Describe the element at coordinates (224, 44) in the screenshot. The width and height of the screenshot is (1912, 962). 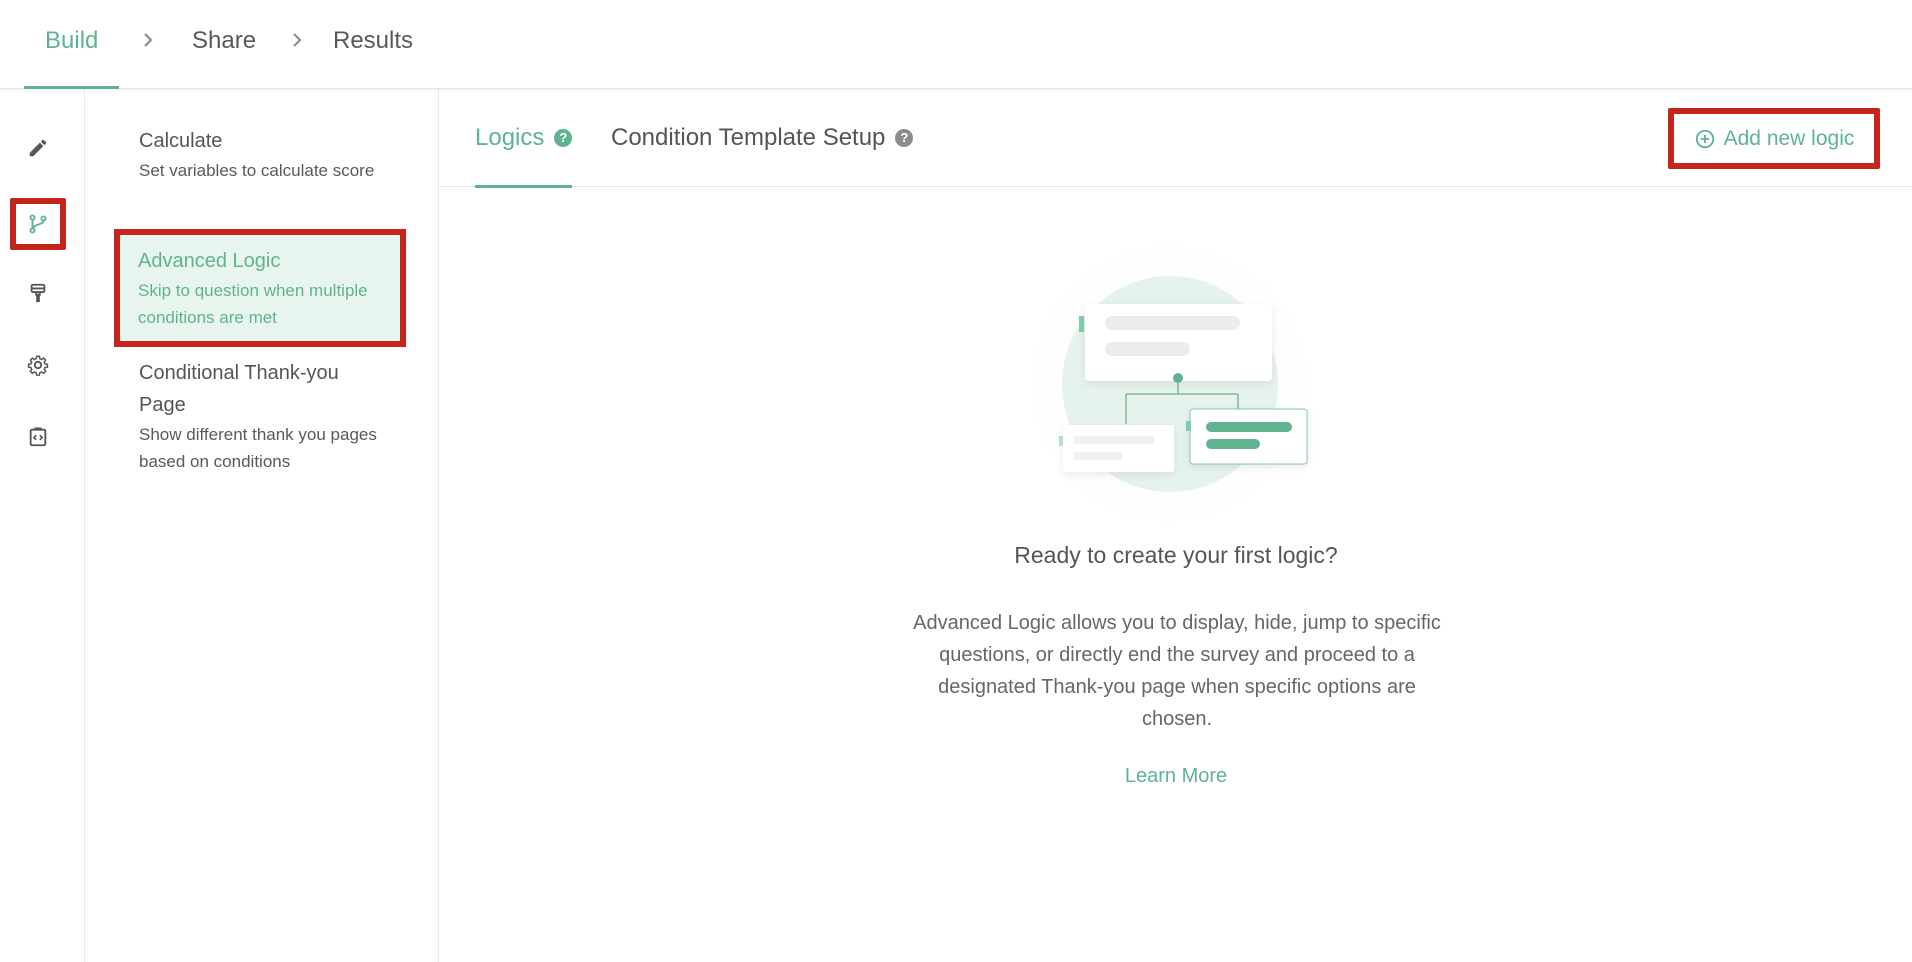
I see `breadcrumb-share: Share` at that location.